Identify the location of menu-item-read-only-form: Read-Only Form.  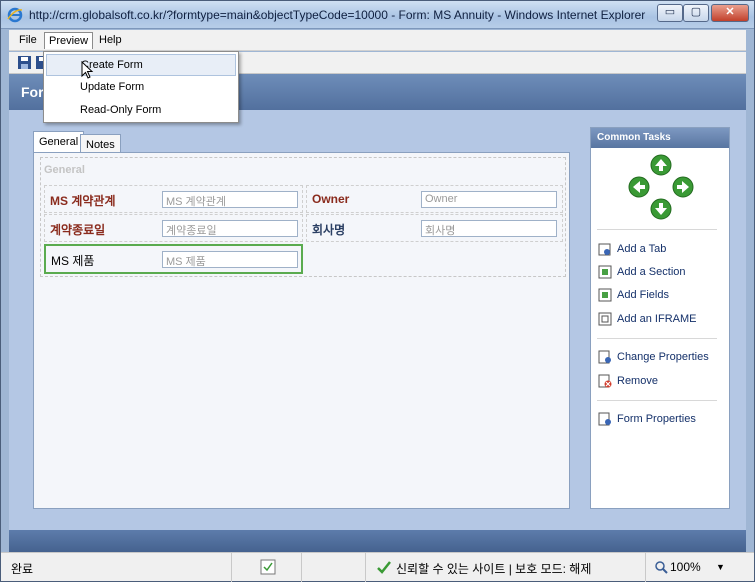
(141, 111).